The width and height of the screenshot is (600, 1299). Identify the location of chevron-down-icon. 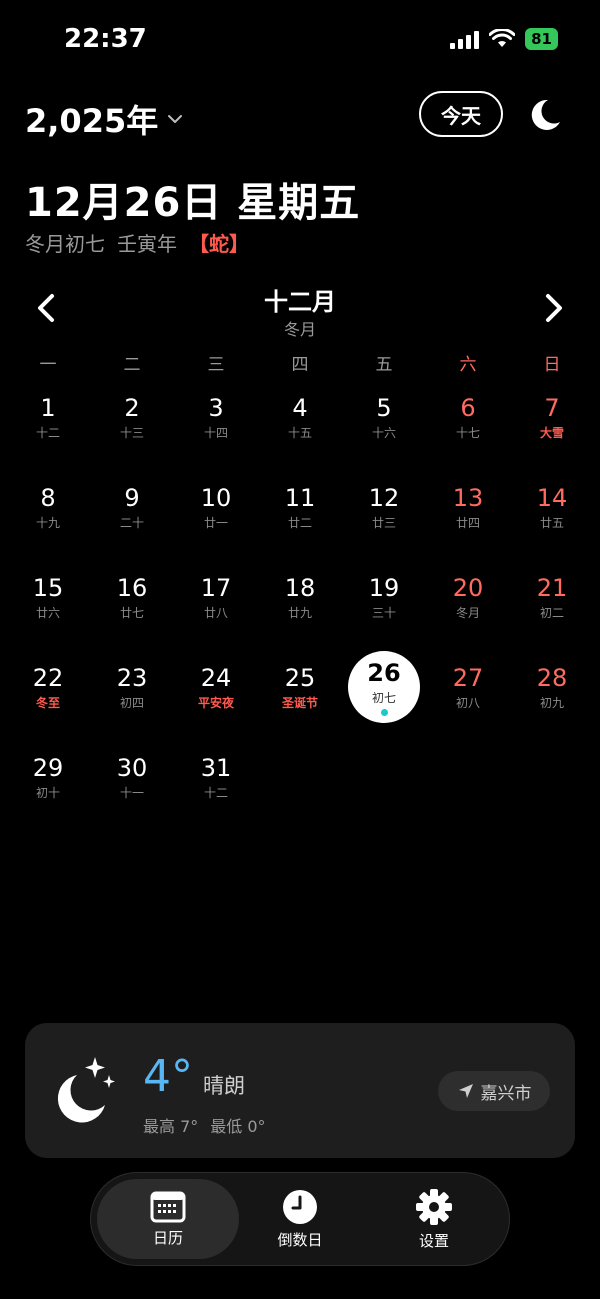
(175, 119).